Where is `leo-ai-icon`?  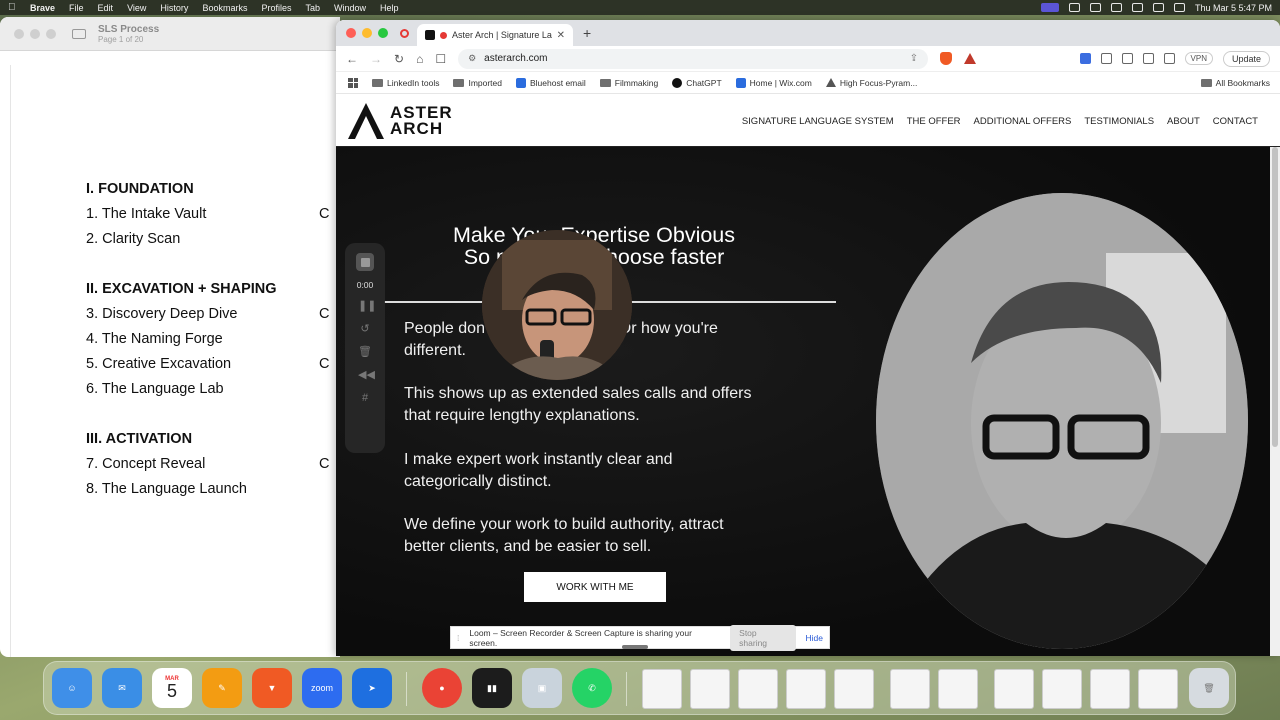
leo-ai-icon is located at coordinates (1169, 58).